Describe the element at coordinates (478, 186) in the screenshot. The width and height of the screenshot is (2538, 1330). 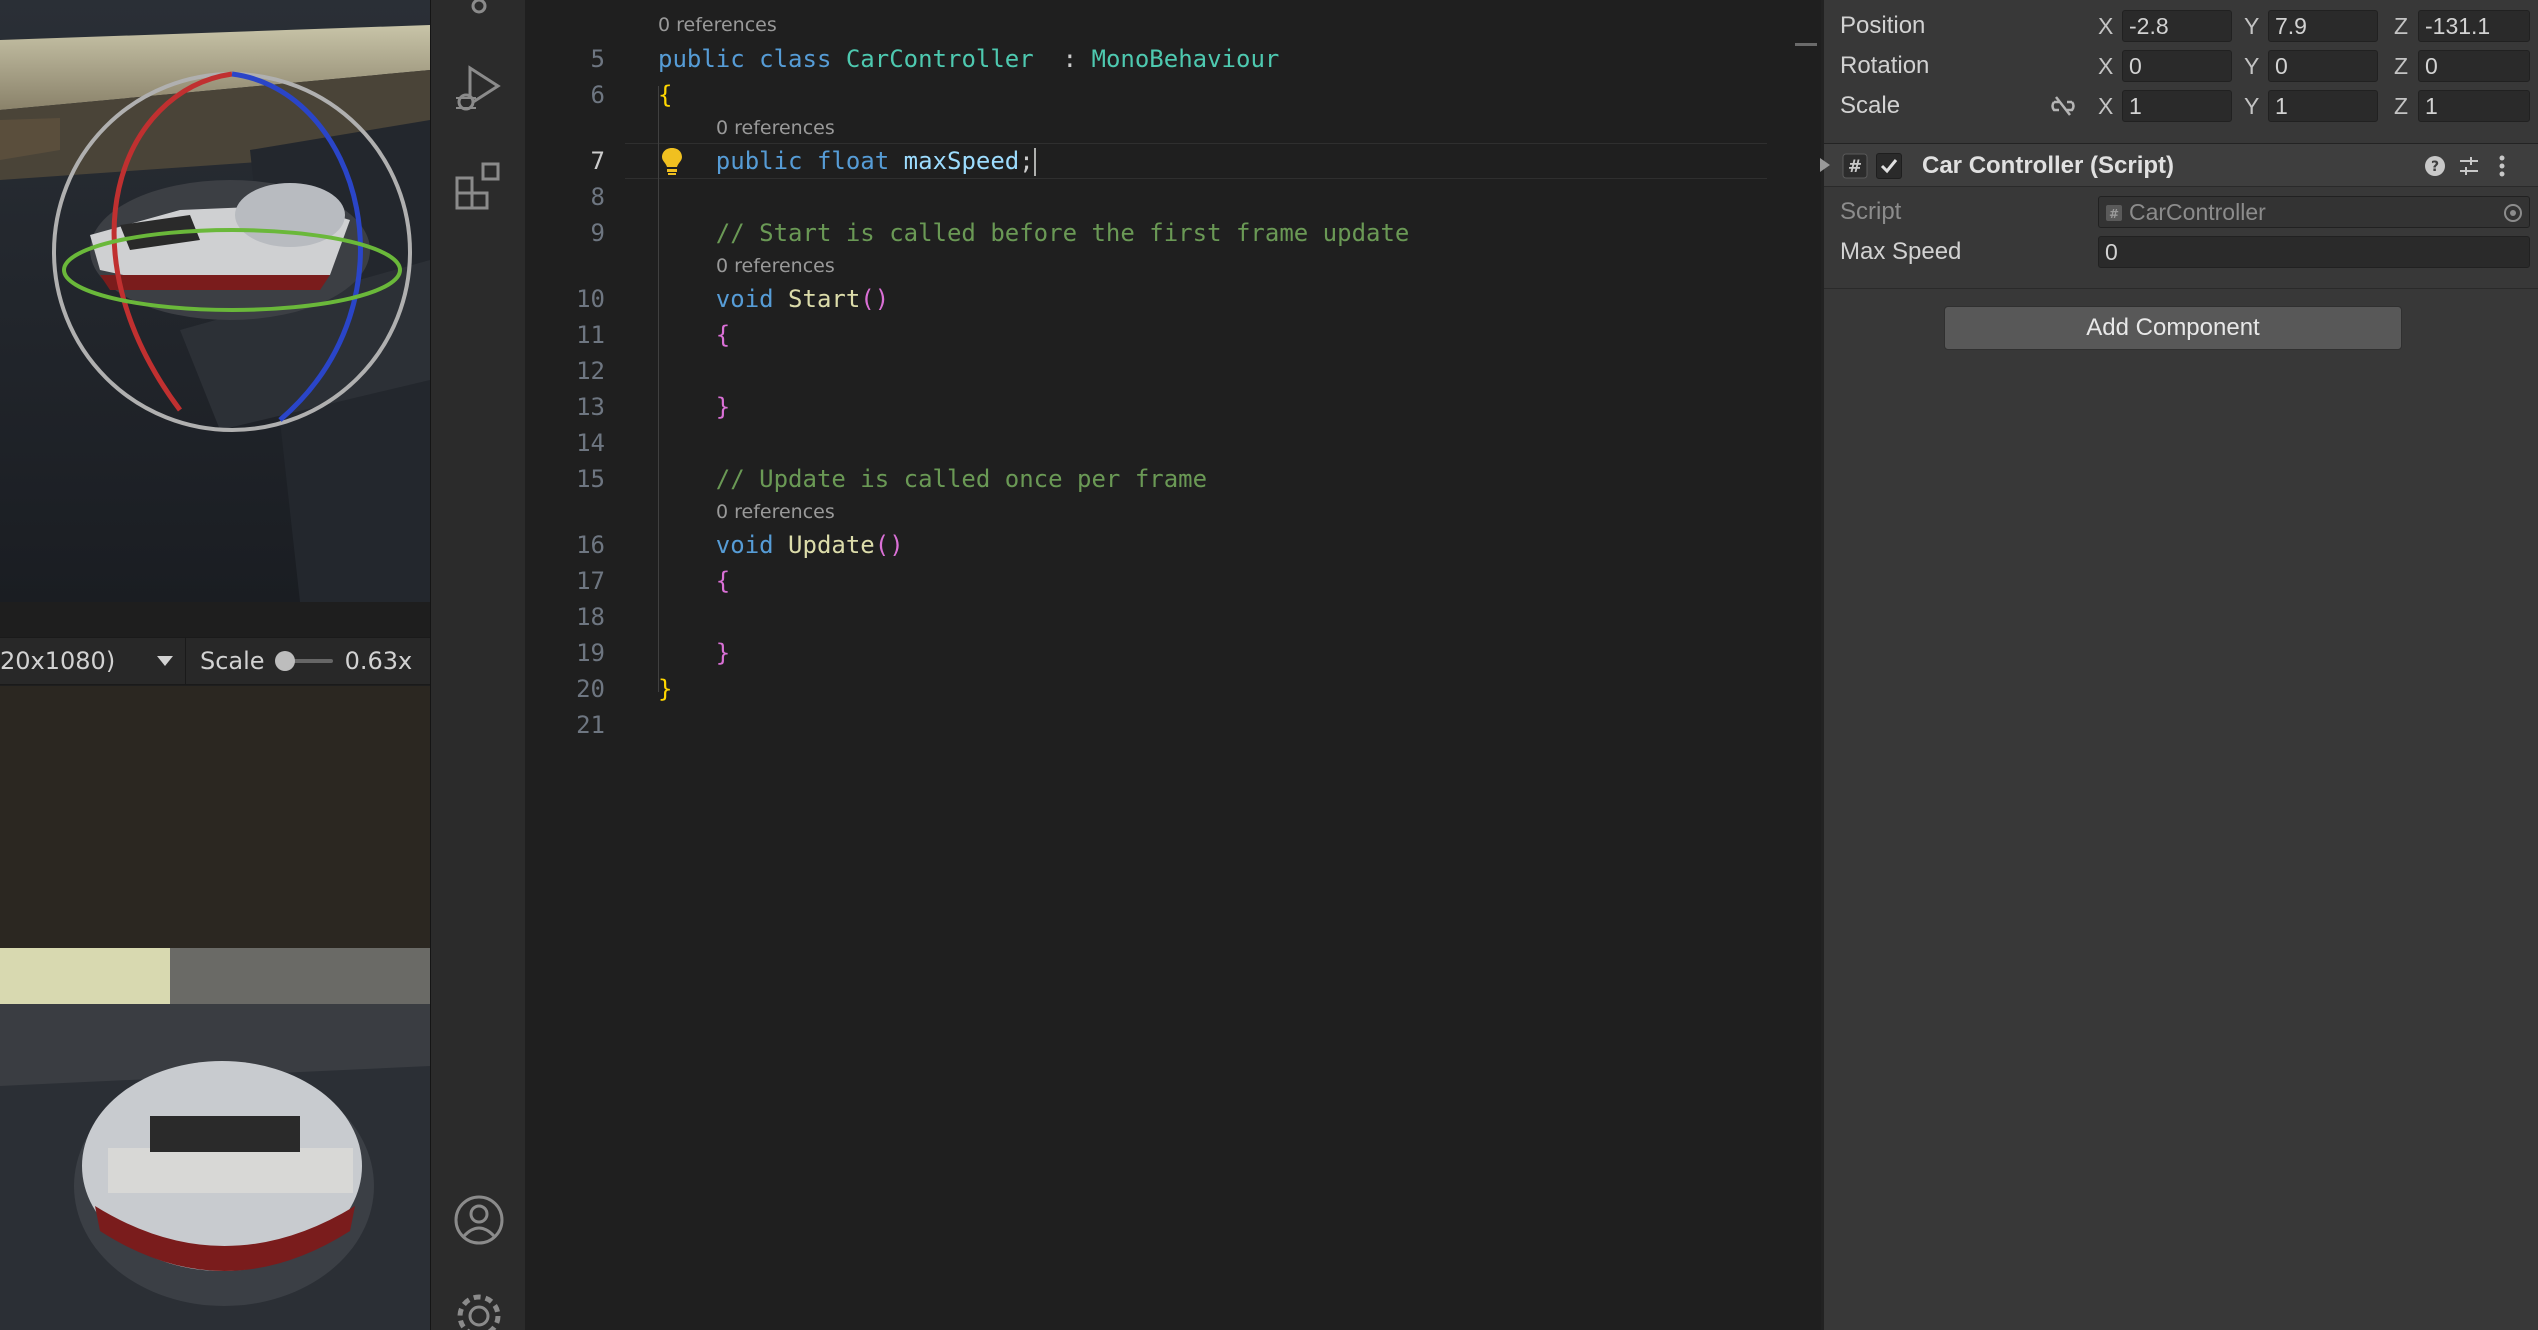
I see `extensions-icon` at that location.